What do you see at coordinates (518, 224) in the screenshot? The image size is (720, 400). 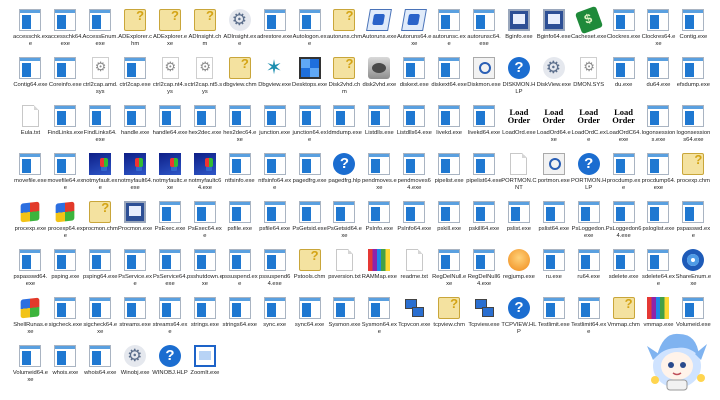 I see `file-item-pslist: pslist.exe` at bounding box center [518, 224].